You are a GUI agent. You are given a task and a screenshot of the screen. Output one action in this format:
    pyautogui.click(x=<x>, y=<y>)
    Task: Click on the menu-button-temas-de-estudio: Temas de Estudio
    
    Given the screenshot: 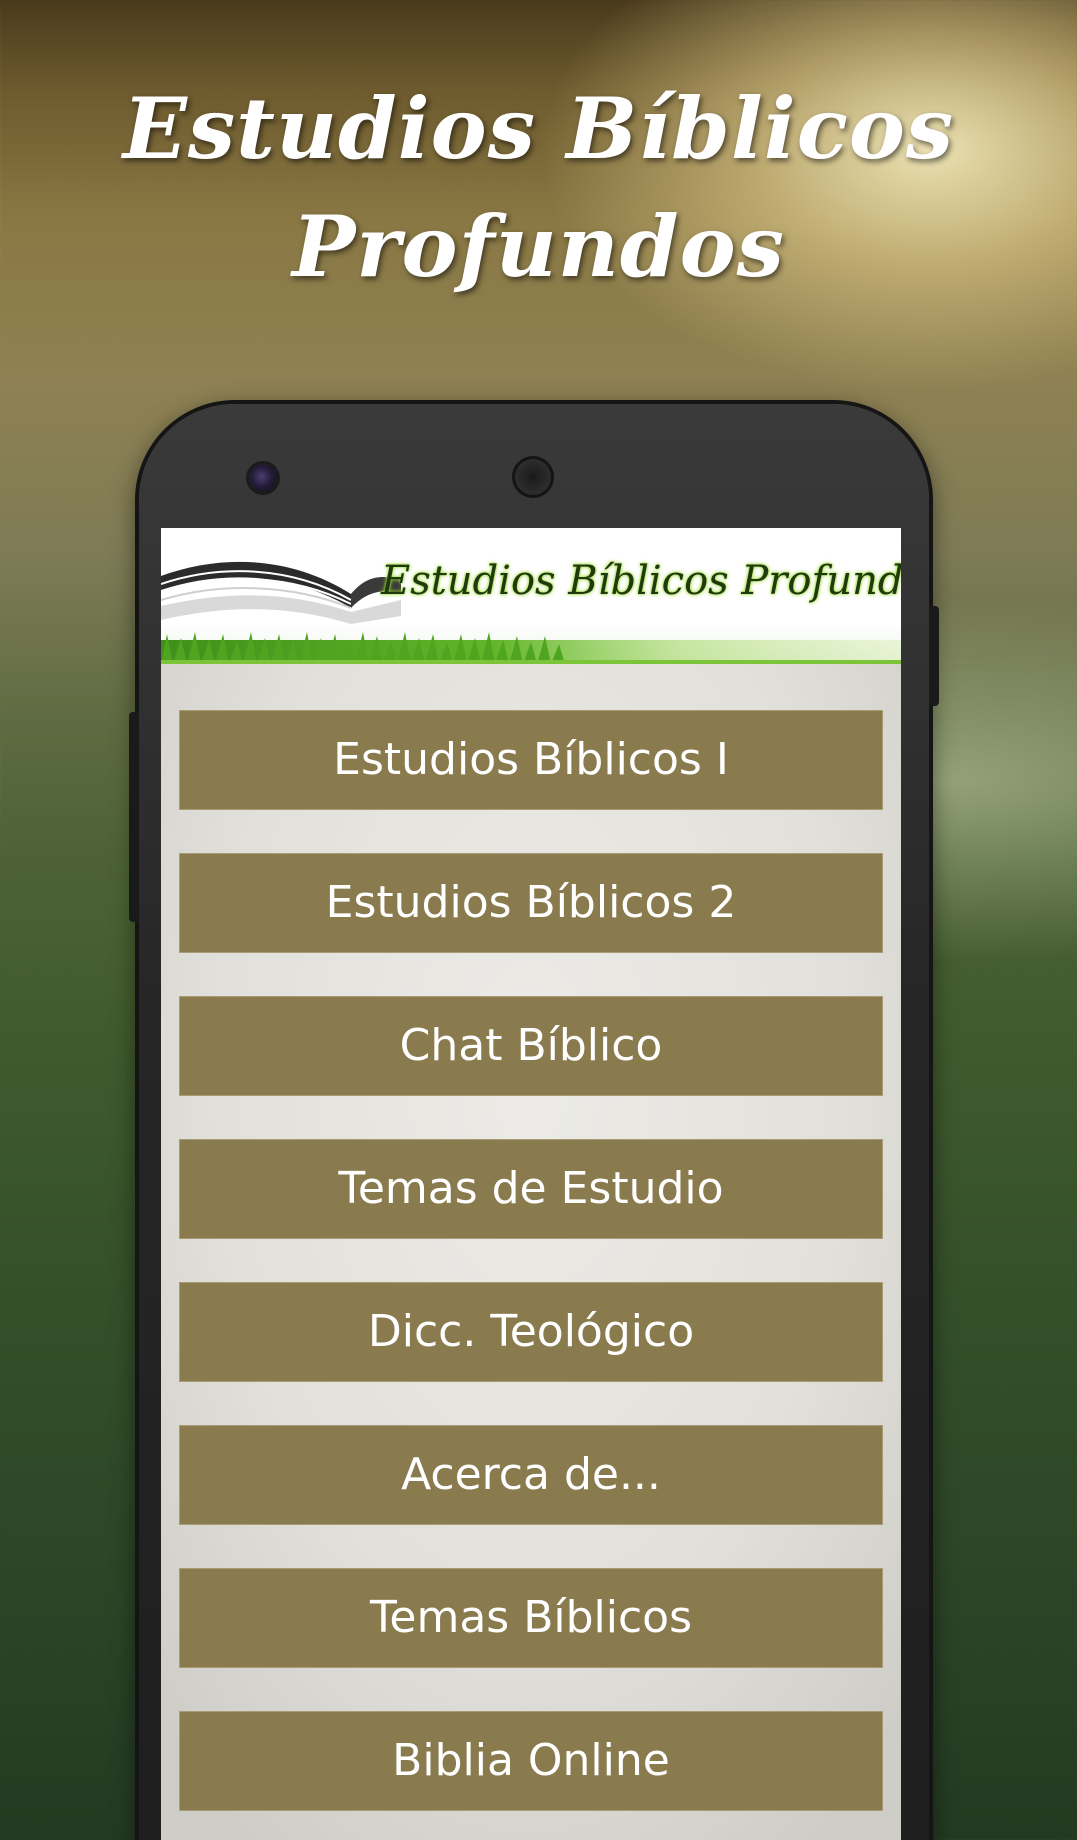 What is the action you would take?
    pyautogui.click(x=531, y=1189)
    